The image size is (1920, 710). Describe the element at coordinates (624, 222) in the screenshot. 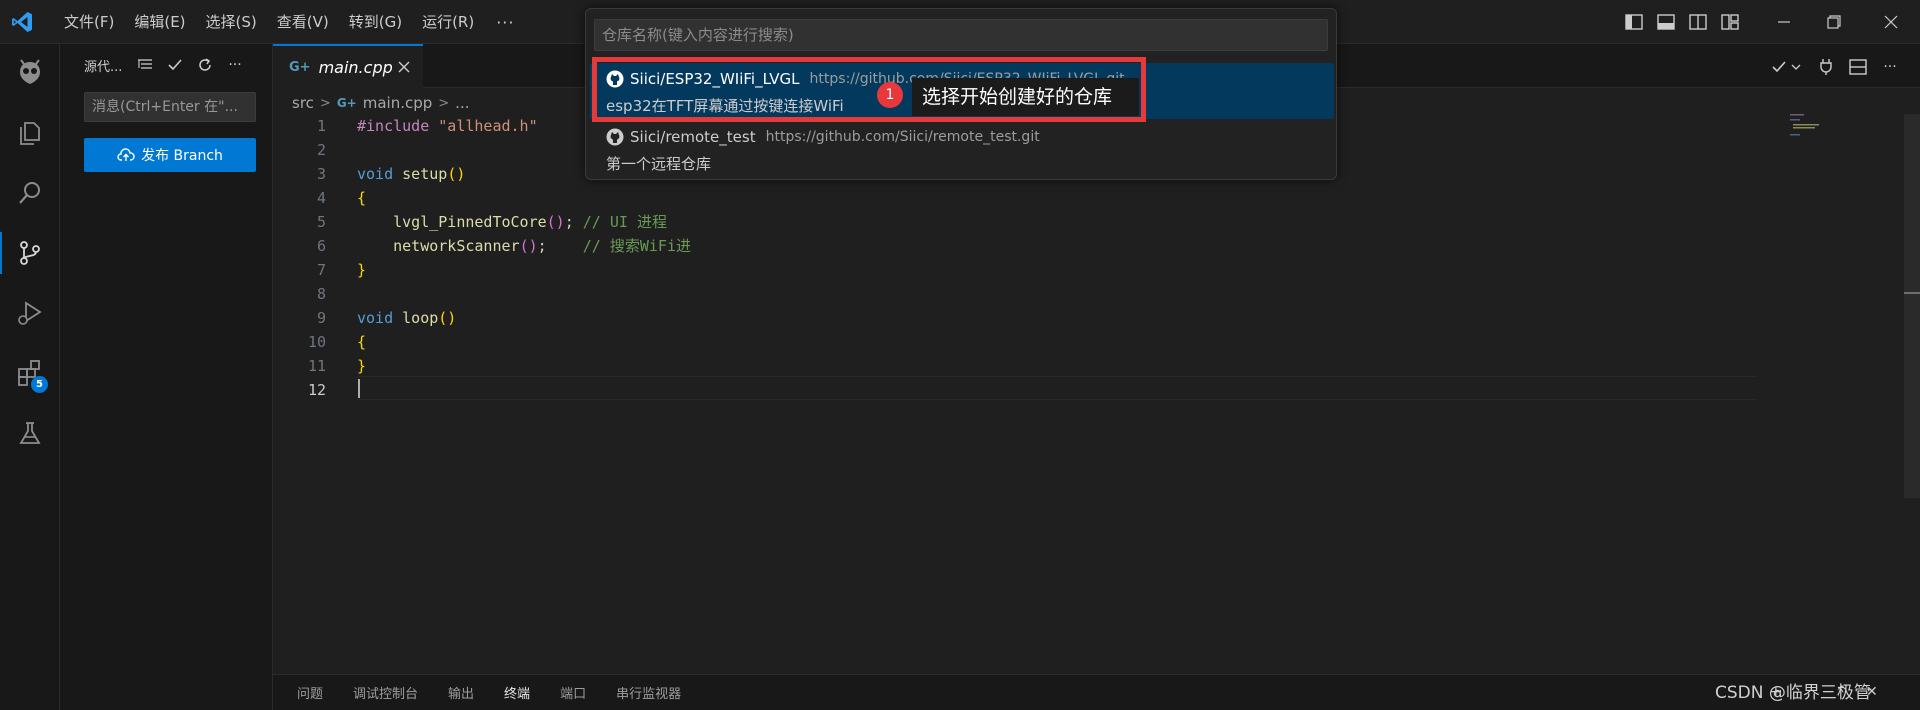

I see `code-comment: // UI 进程` at that location.